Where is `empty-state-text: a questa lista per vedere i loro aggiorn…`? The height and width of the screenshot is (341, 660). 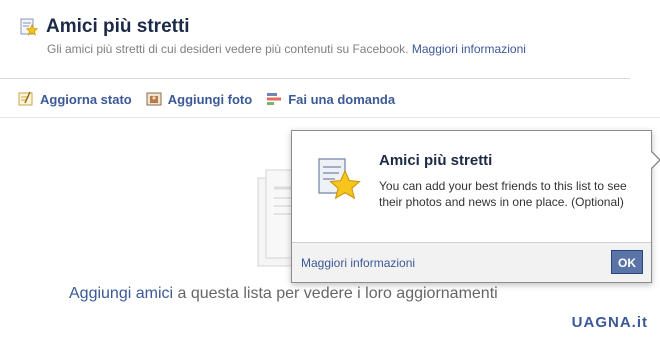
empty-state-text: a questa lista per vedere i loro aggiorn… is located at coordinates (335, 293).